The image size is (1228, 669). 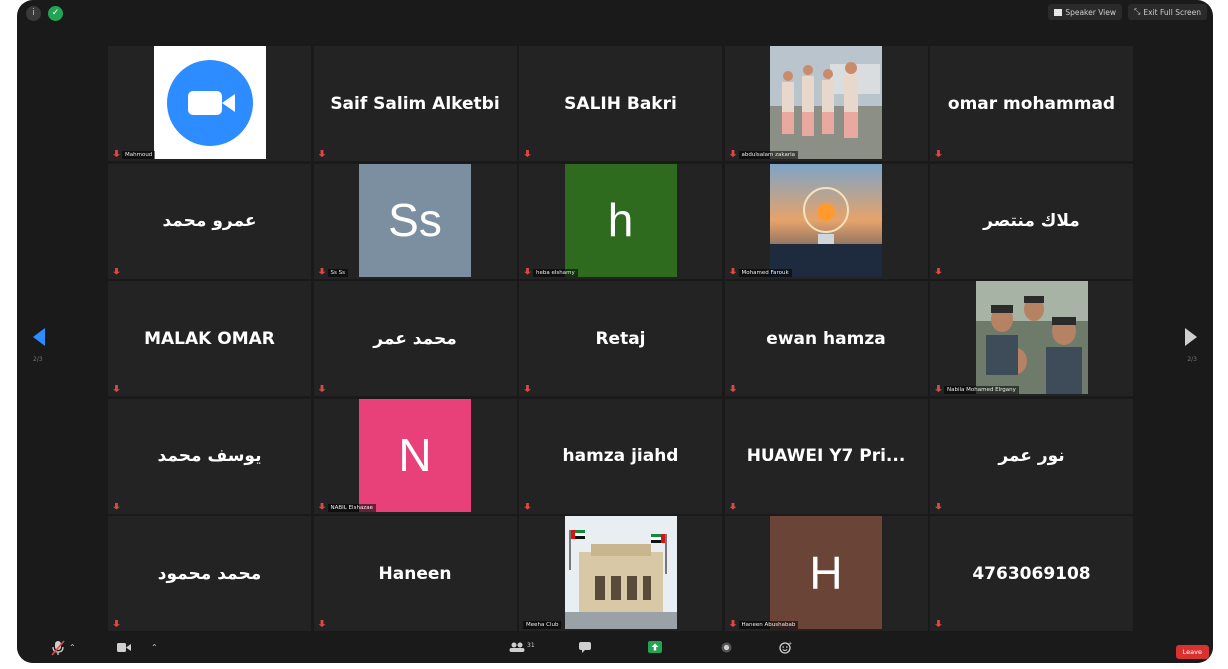 I want to click on exit-full-screen-button: ⤡ Exit Full Screen, so click(x=1167, y=12).